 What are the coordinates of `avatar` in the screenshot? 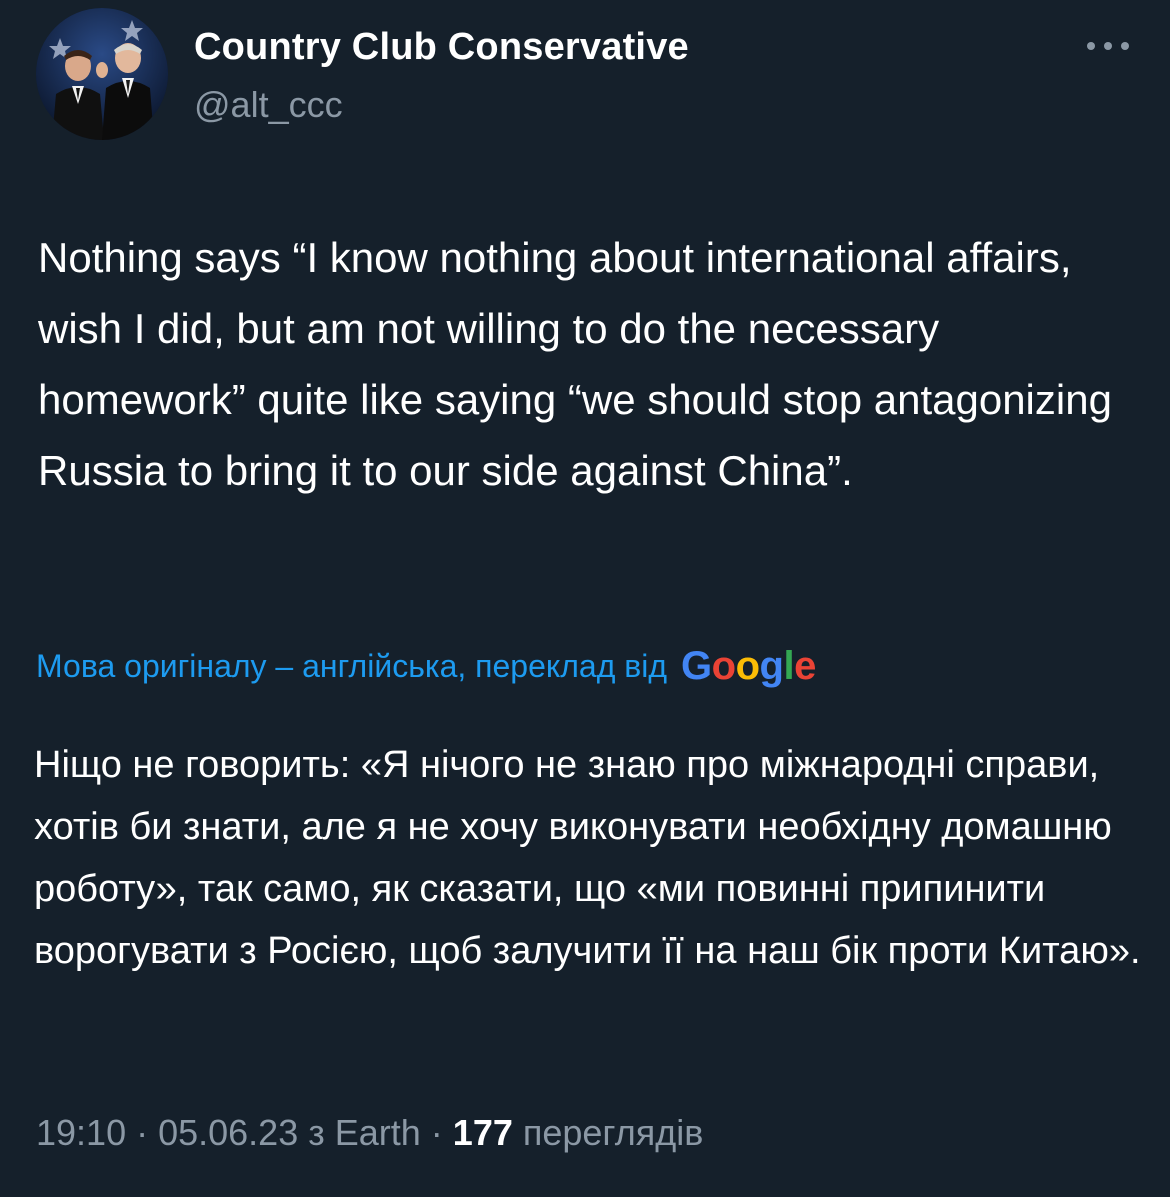 It's located at (102, 74).